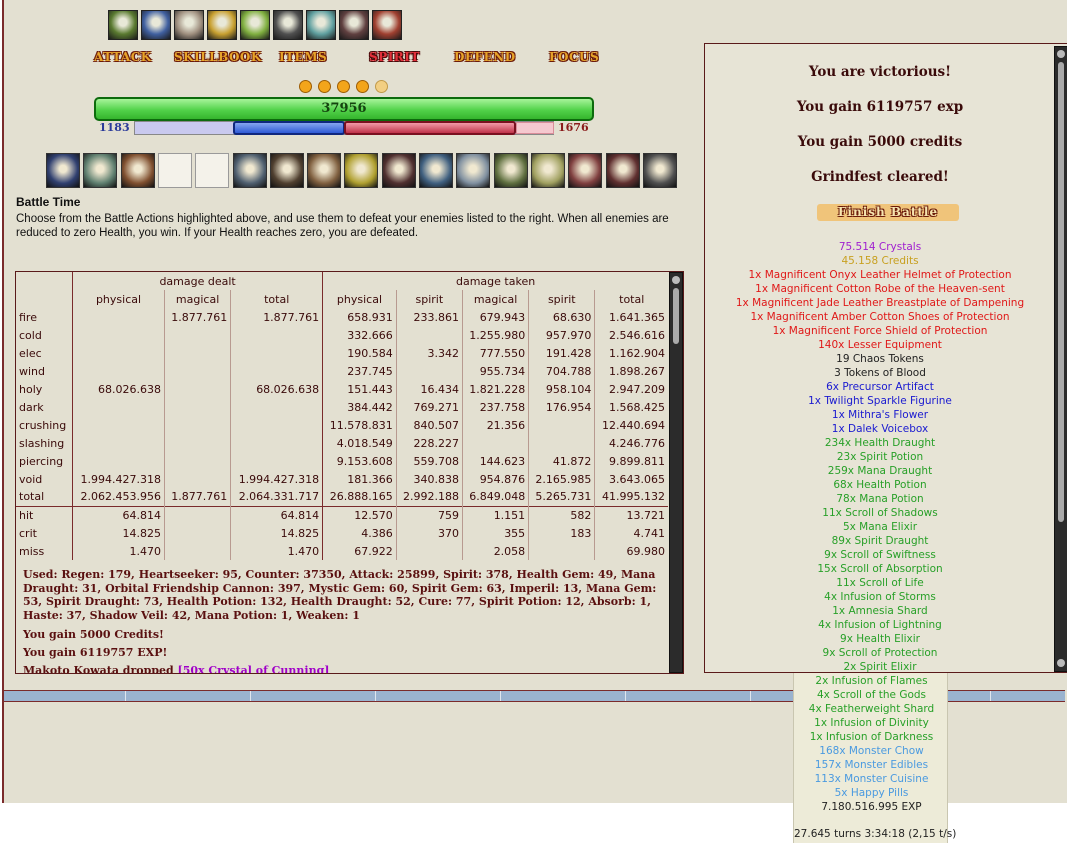 The width and height of the screenshot is (1067, 843). What do you see at coordinates (429, 353) in the screenshot?
I see `stat-cell: 3.342` at bounding box center [429, 353].